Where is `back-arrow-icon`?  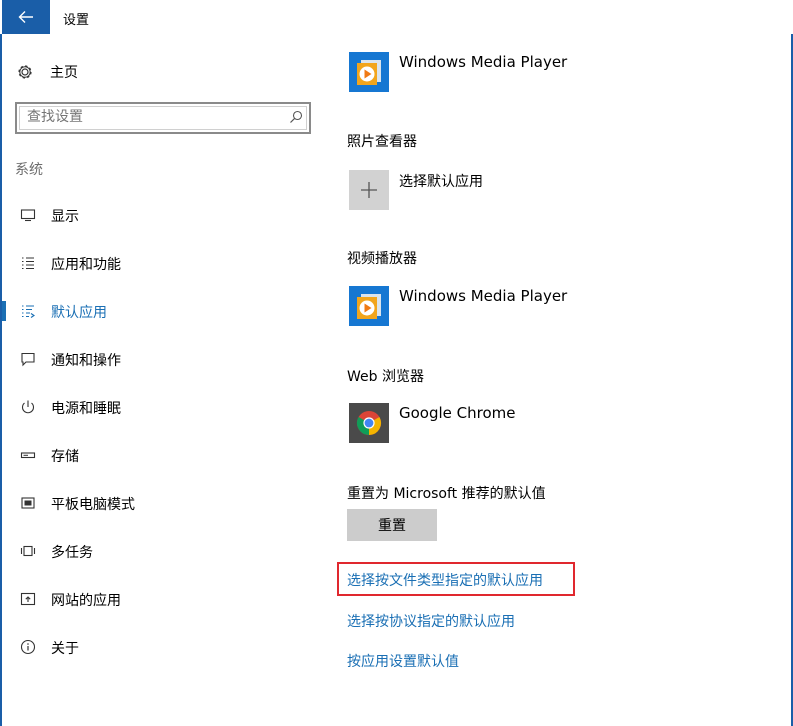 back-arrow-icon is located at coordinates (25, 17).